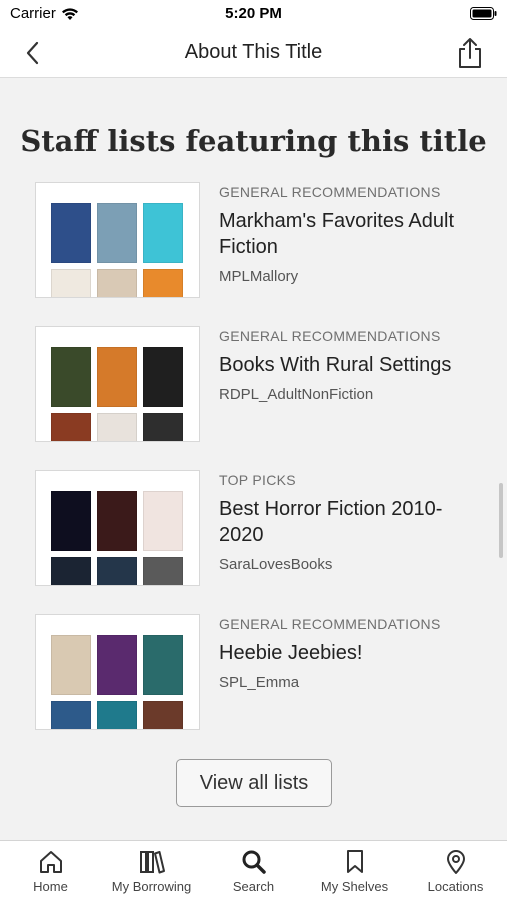  Describe the element at coordinates (151, 886) in the screenshot. I see `tab-label: My Borrowing` at that location.